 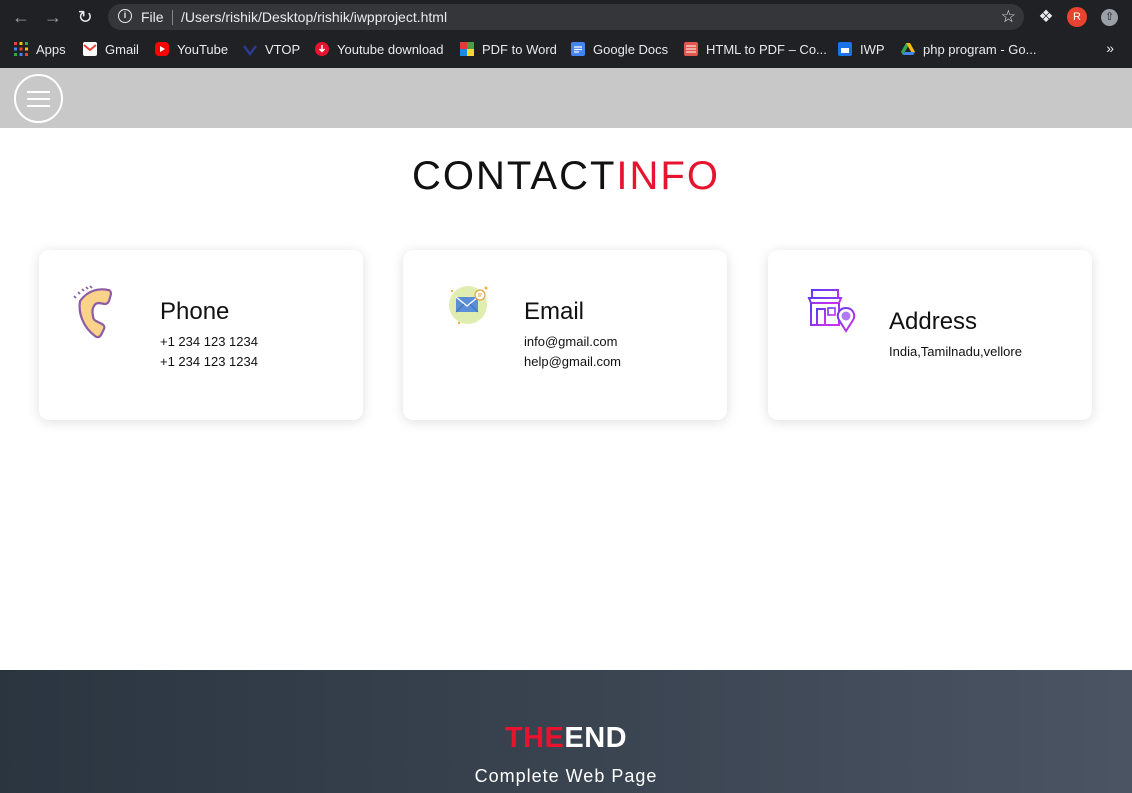 What do you see at coordinates (933, 321) in the screenshot?
I see `address-heading: Address` at bounding box center [933, 321].